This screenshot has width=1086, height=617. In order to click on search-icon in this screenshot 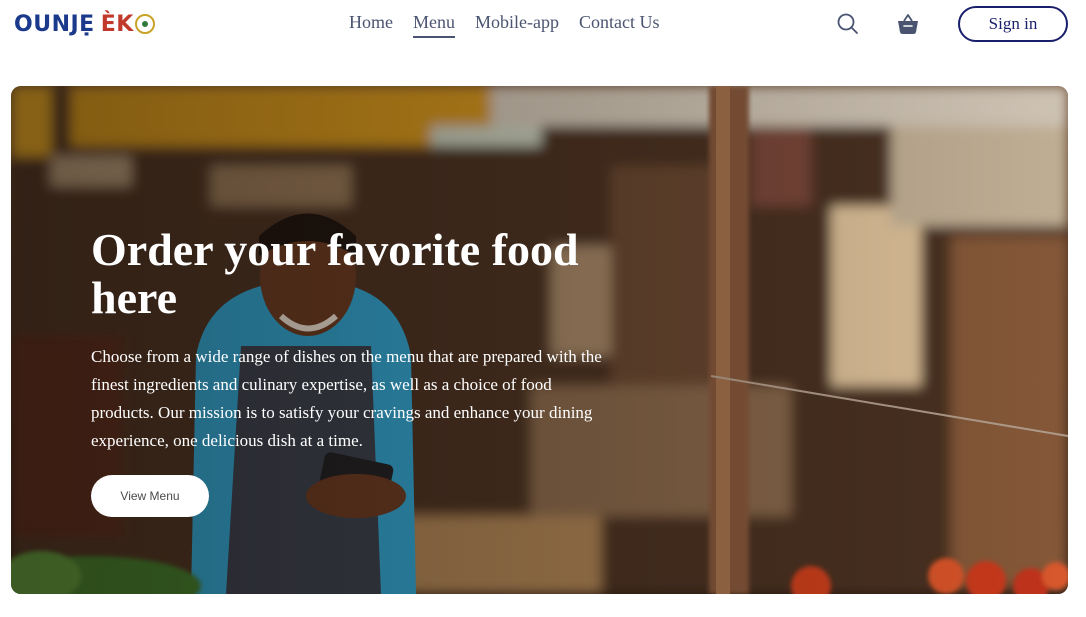, I will do `click(848, 24)`.